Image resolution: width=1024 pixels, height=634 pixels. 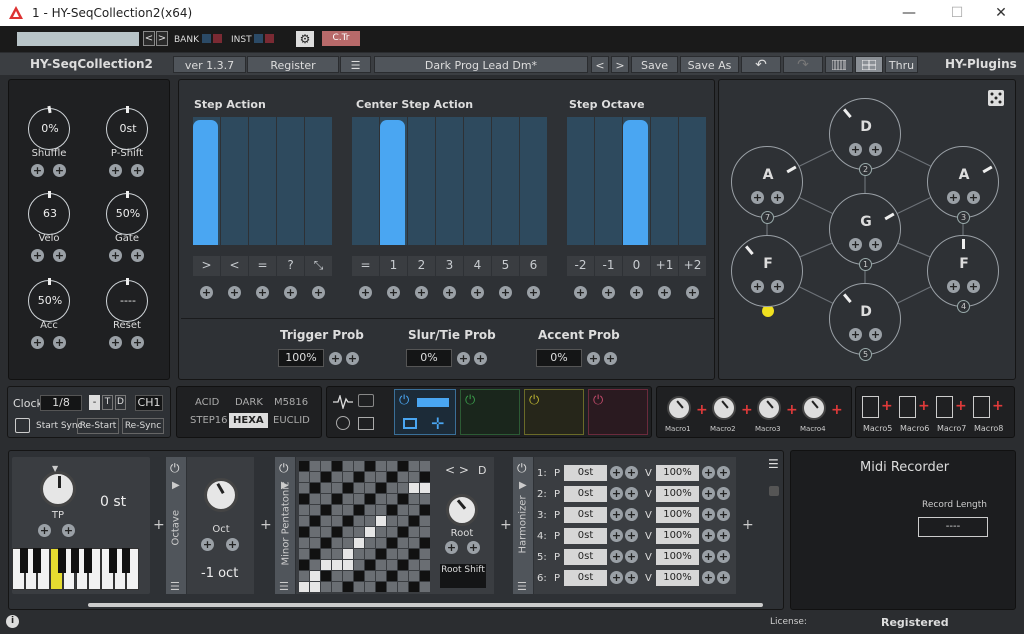 I want to click on knob-reset: ----, so click(x=127, y=300).